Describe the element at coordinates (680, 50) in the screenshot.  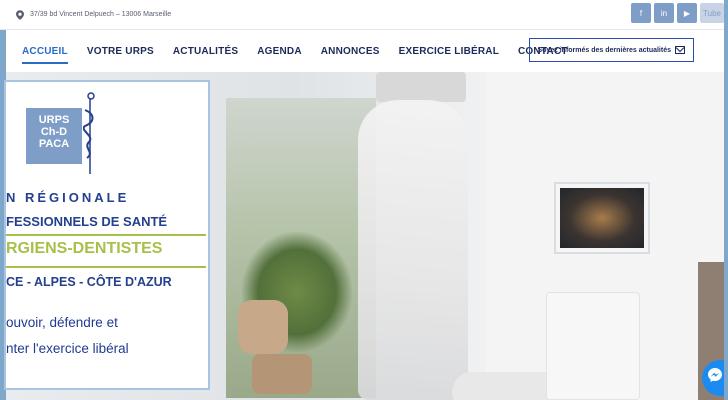
I see `envelope-icon` at that location.